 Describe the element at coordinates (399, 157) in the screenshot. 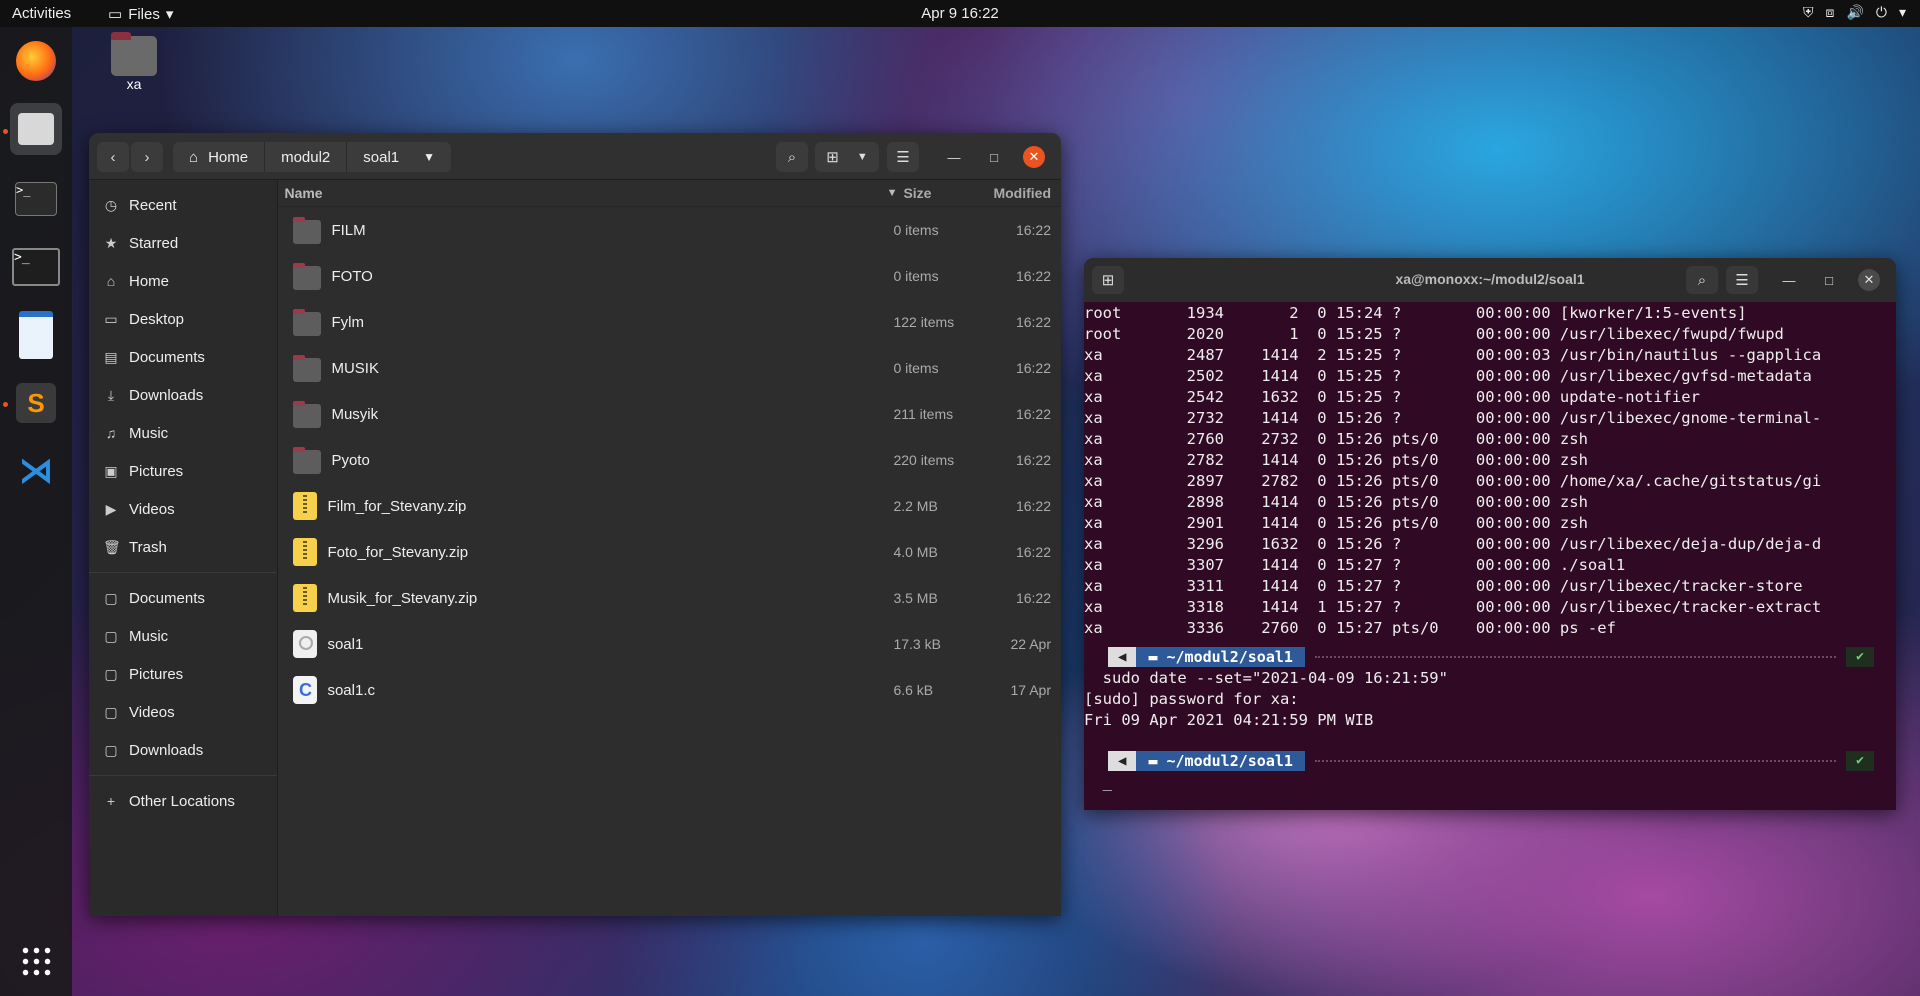

I see `breadcrumb-soal1: soal1 ▼` at that location.